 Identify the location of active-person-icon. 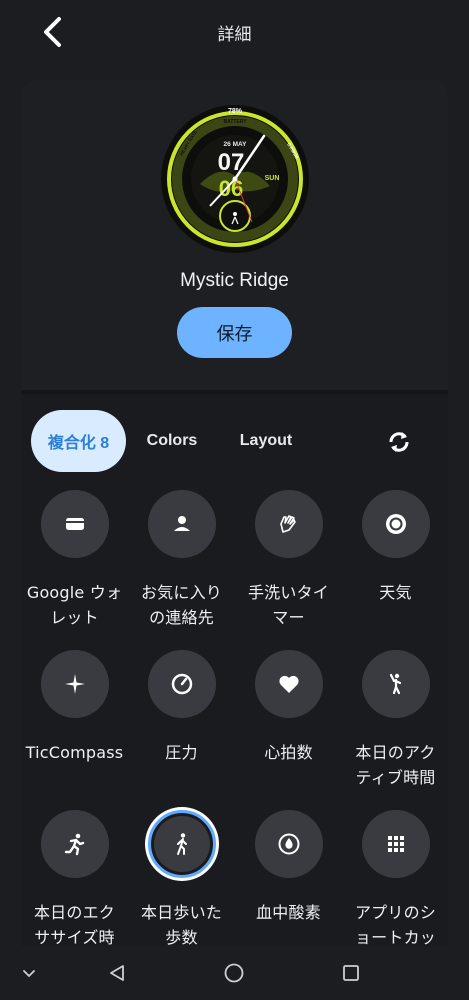
(395, 684).